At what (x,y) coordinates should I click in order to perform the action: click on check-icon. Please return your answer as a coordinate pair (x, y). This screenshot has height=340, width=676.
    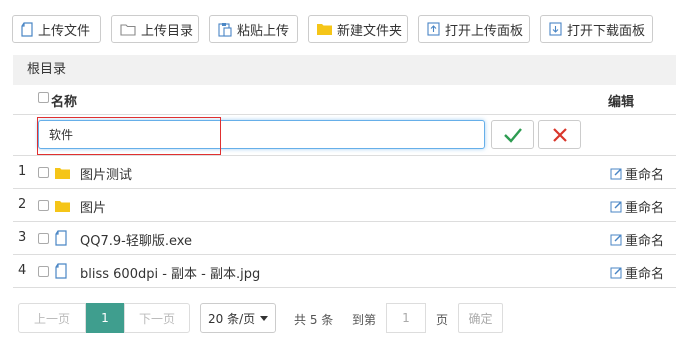
    Looking at the image, I should click on (512, 135).